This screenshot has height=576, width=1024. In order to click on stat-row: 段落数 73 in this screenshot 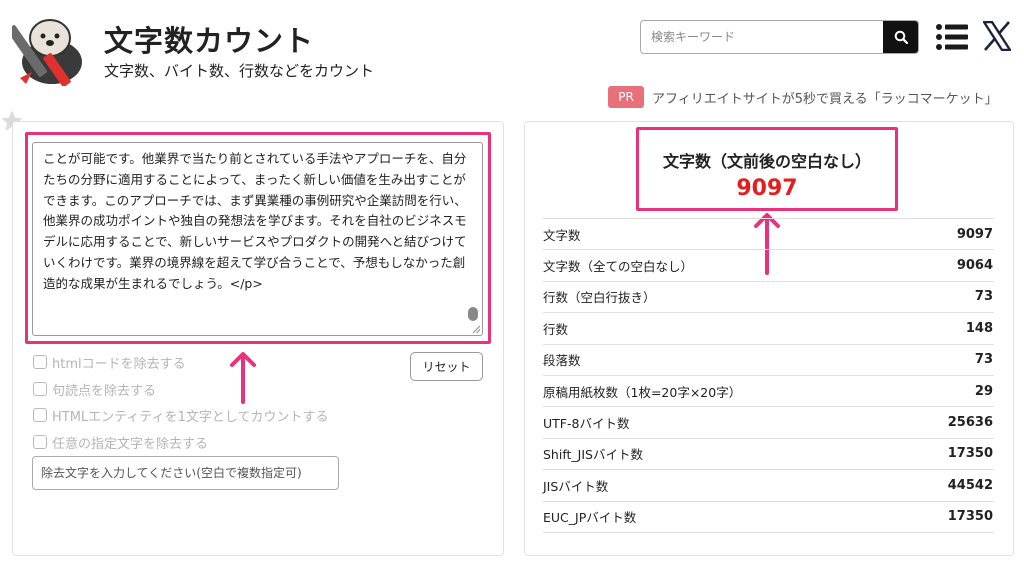, I will do `click(768, 360)`.